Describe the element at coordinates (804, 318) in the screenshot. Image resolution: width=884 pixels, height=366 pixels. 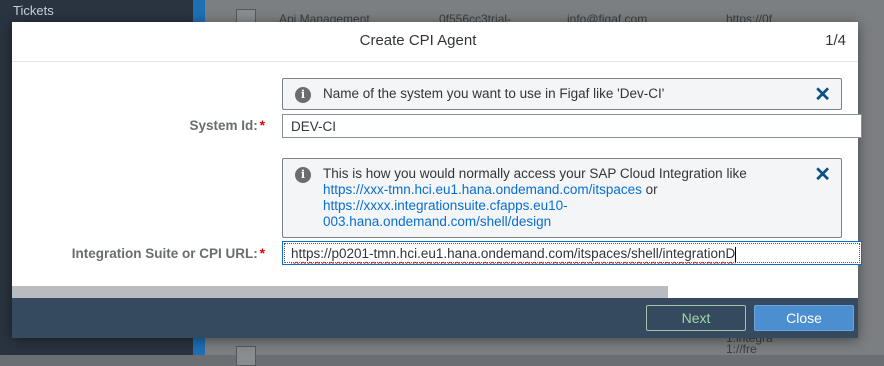
I see `close-button: Close` at that location.